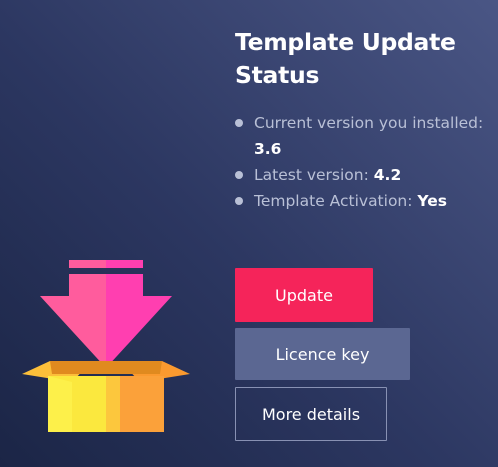 Image resolution: width=498 pixels, height=467 pixels. Describe the element at coordinates (311, 175) in the screenshot. I see `latest-version-label: Latest version:` at that location.